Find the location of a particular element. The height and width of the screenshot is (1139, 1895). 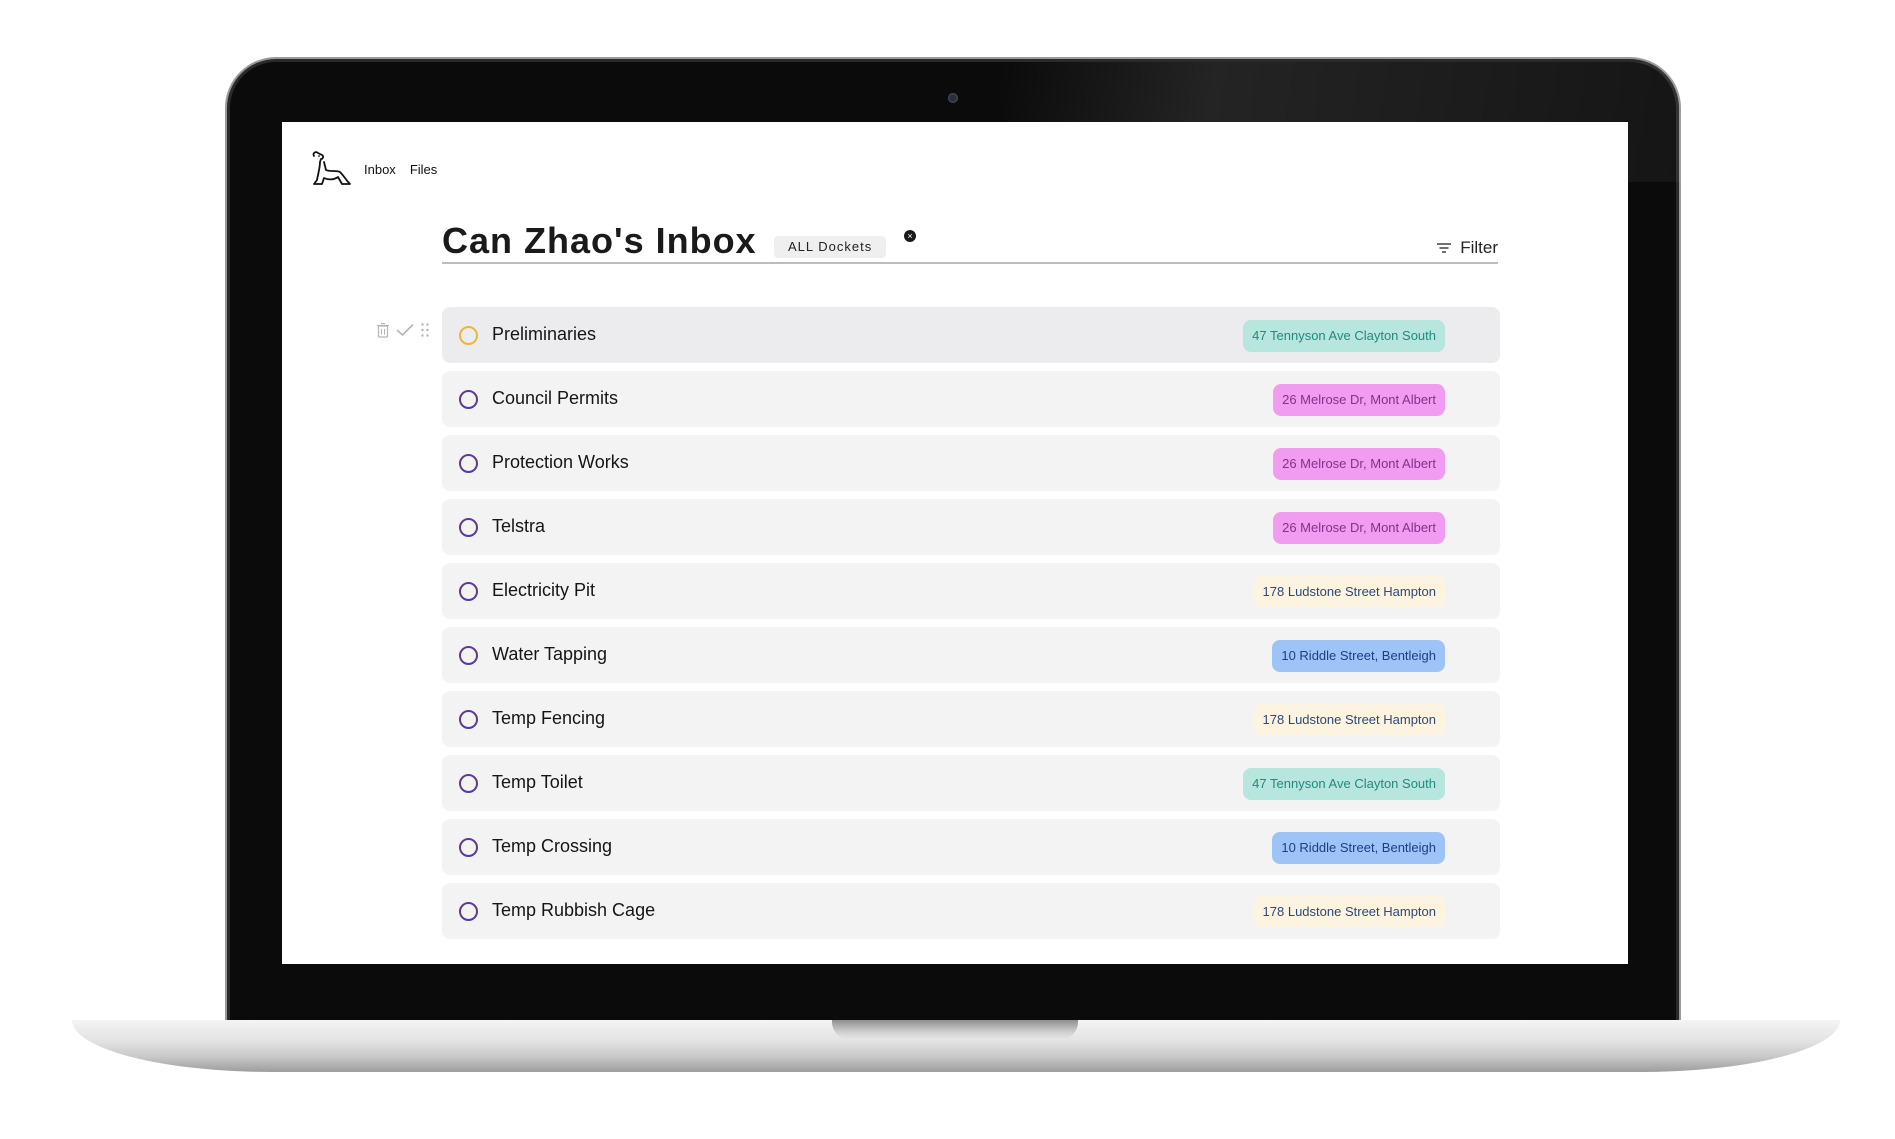

task-label: Electricity Pit is located at coordinates (544, 590).